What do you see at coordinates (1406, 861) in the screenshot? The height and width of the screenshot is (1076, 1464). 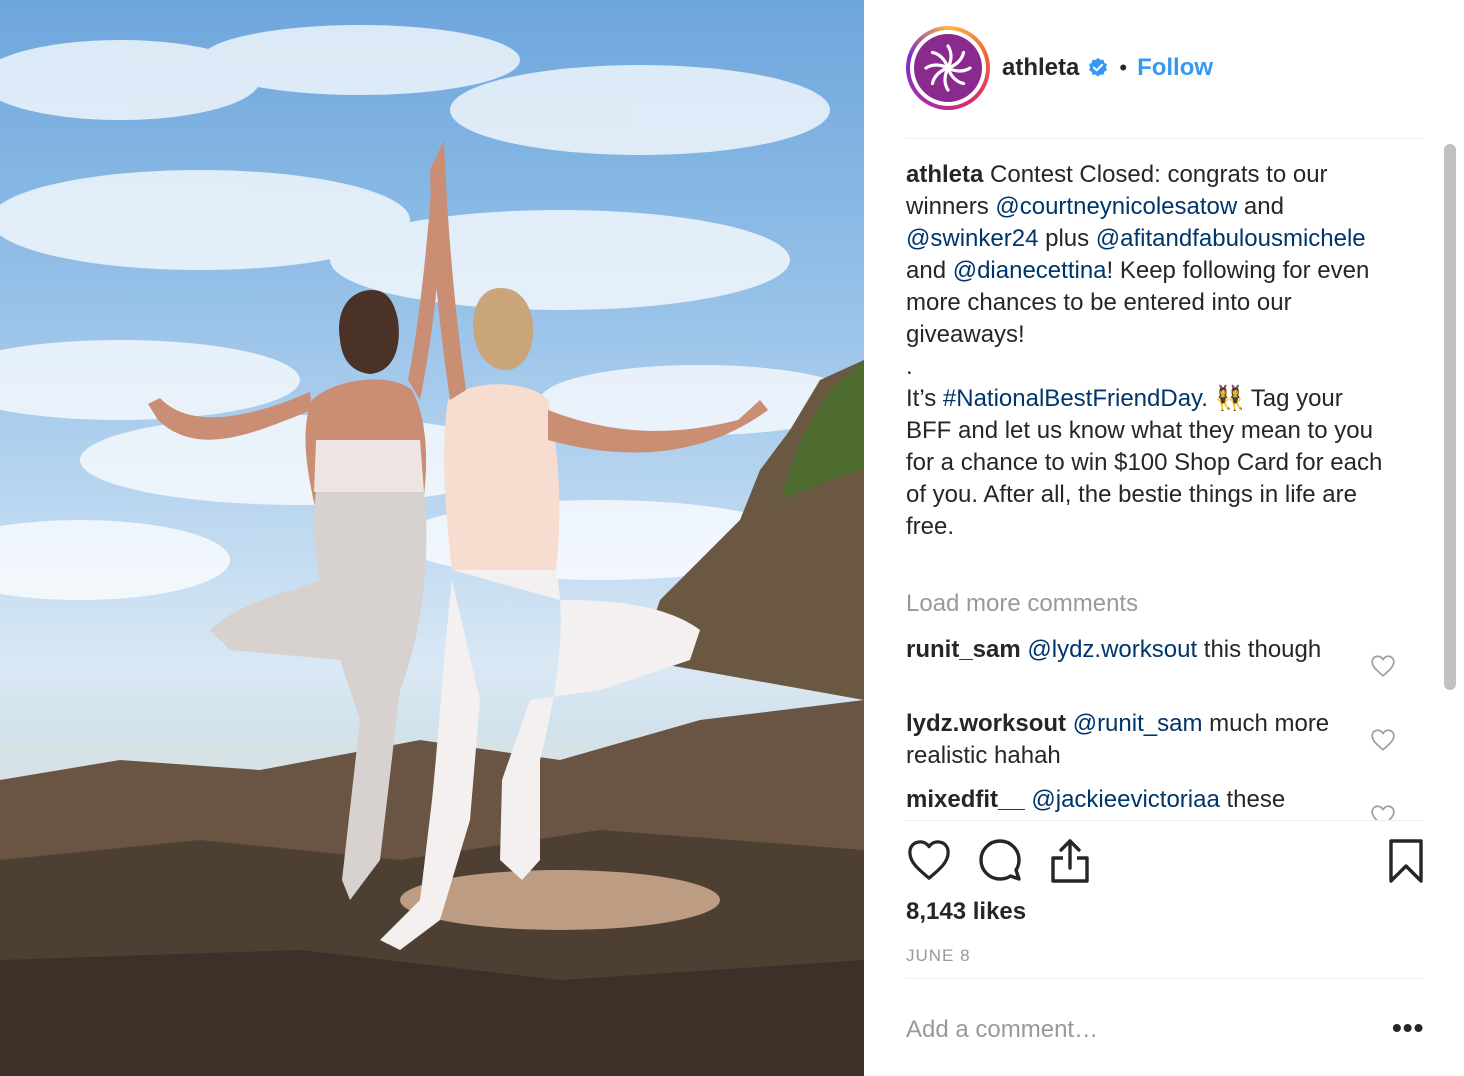 I see `save-bookmark-icon` at bounding box center [1406, 861].